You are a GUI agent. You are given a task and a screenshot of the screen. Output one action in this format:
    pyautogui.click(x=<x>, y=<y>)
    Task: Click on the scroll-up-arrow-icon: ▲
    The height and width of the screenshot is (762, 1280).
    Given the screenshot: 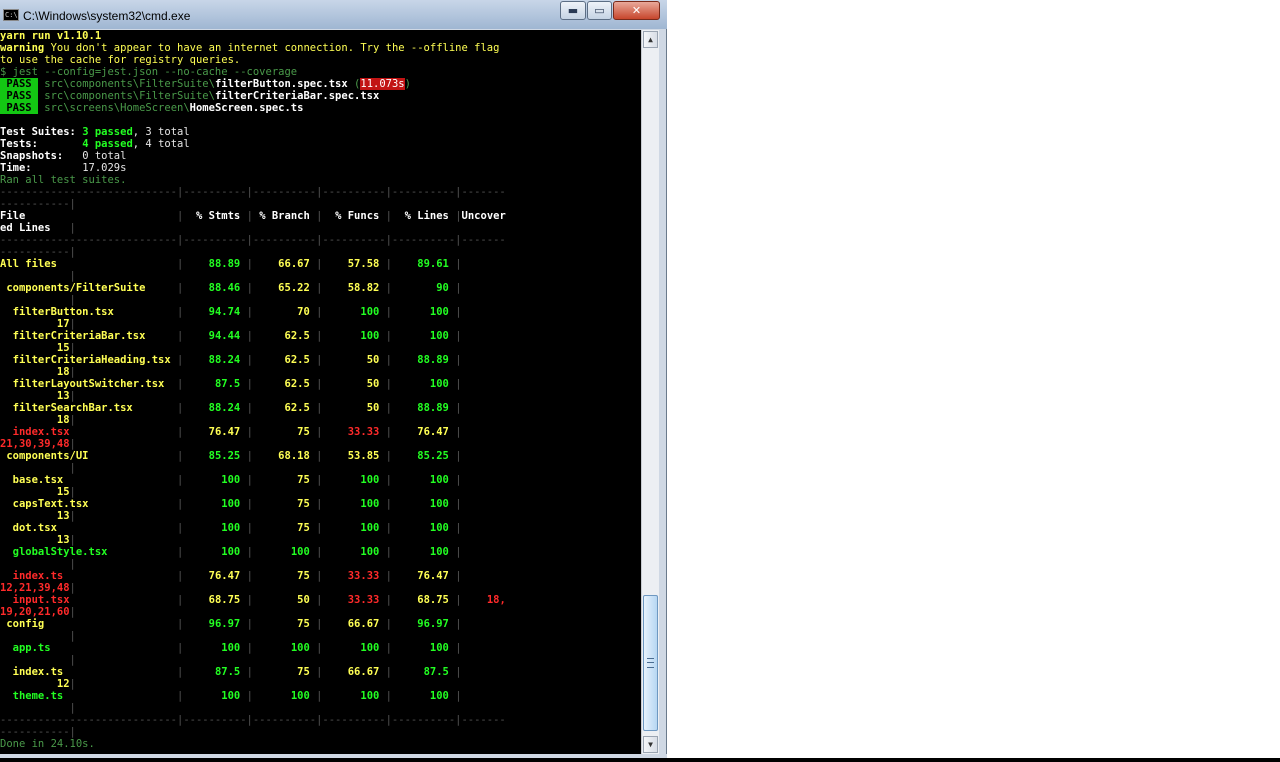 What is the action you would take?
    pyautogui.click(x=650, y=39)
    